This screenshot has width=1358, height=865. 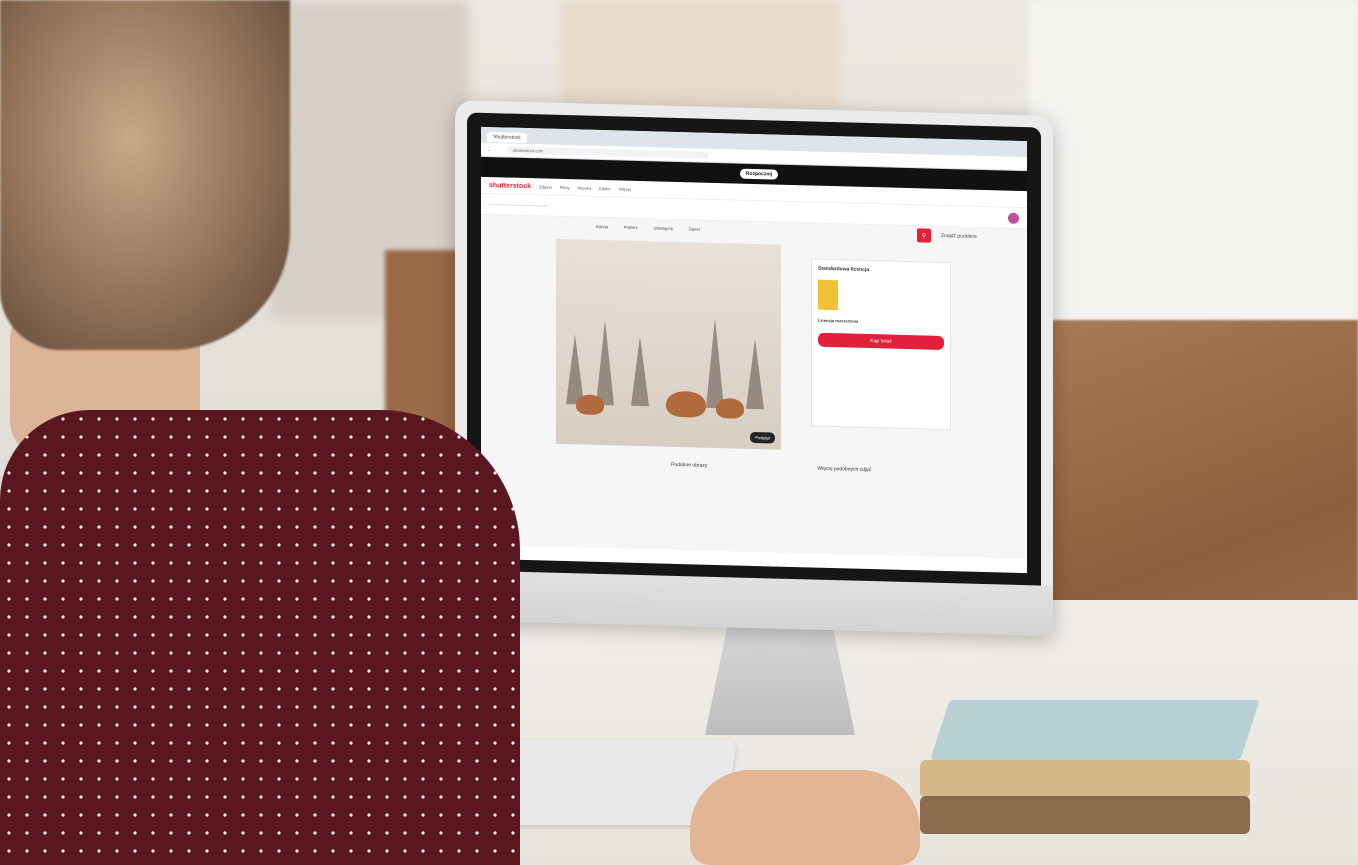 What do you see at coordinates (648, 228) in the screenshot?
I see `image-actions: Edycja Pobierz Udostępnij Zapisz` at bounding box center [648, 228].